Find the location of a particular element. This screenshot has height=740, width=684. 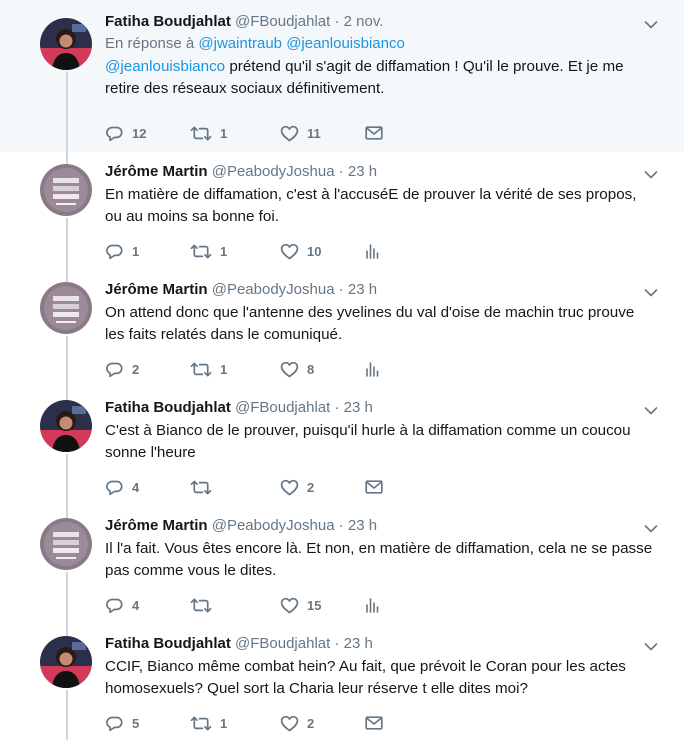

mention-link: @jwaintraub is located at coordinates (240, 43).